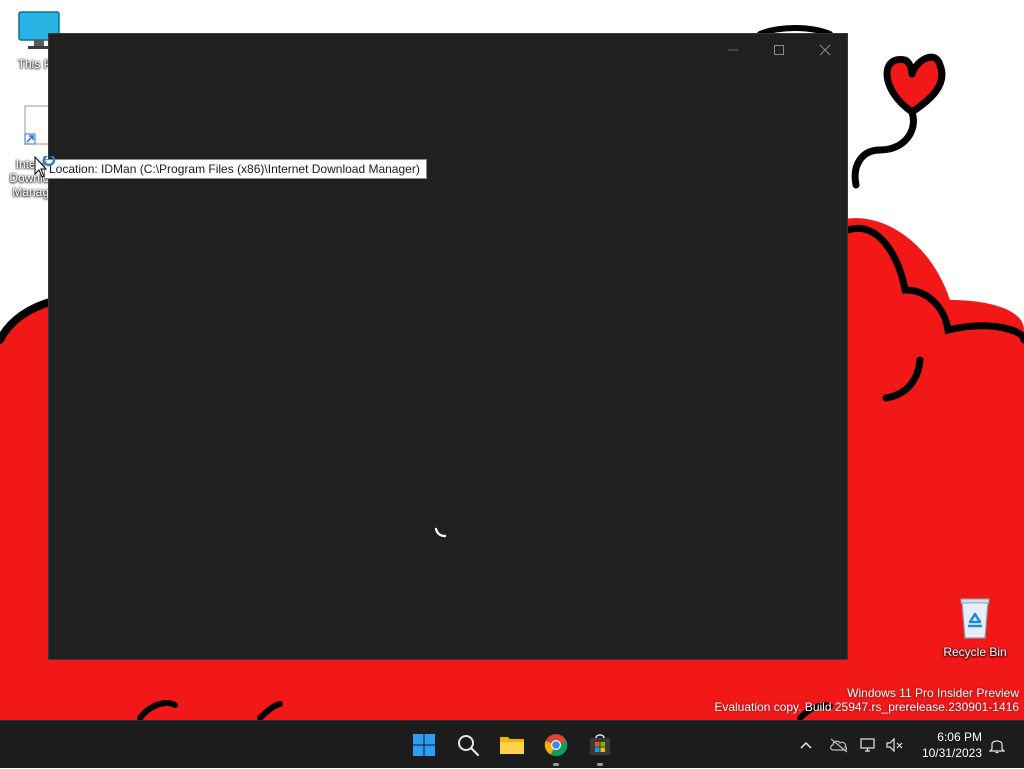 Image resolution: width=1024 pixels, height=769 pixels. What do you see at coordinates (45, 167) in the screenshot?
I see `busy-cursor-icon` at bounding box center [45, 167].